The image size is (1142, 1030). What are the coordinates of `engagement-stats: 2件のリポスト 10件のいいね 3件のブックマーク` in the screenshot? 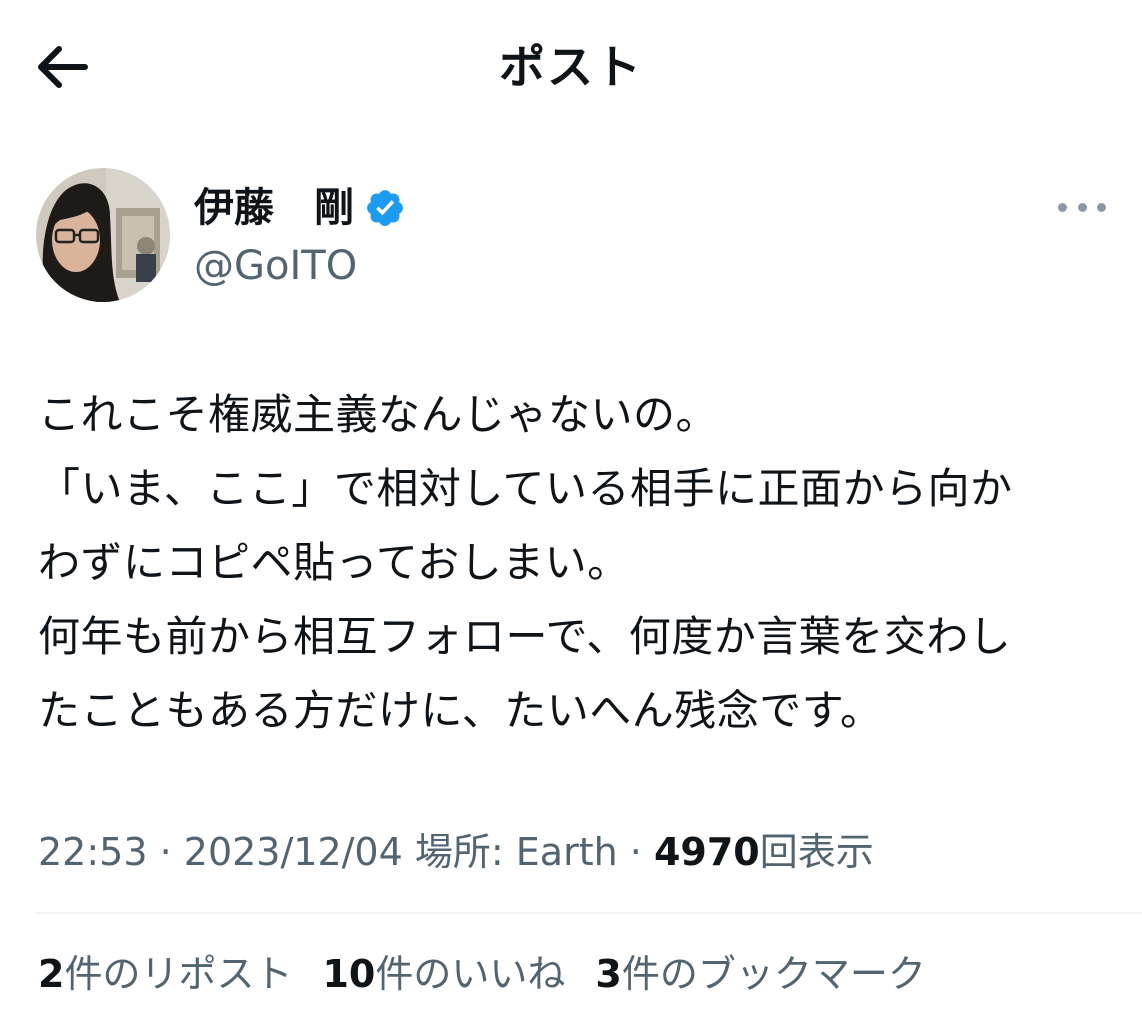 It's located at (497, 974).